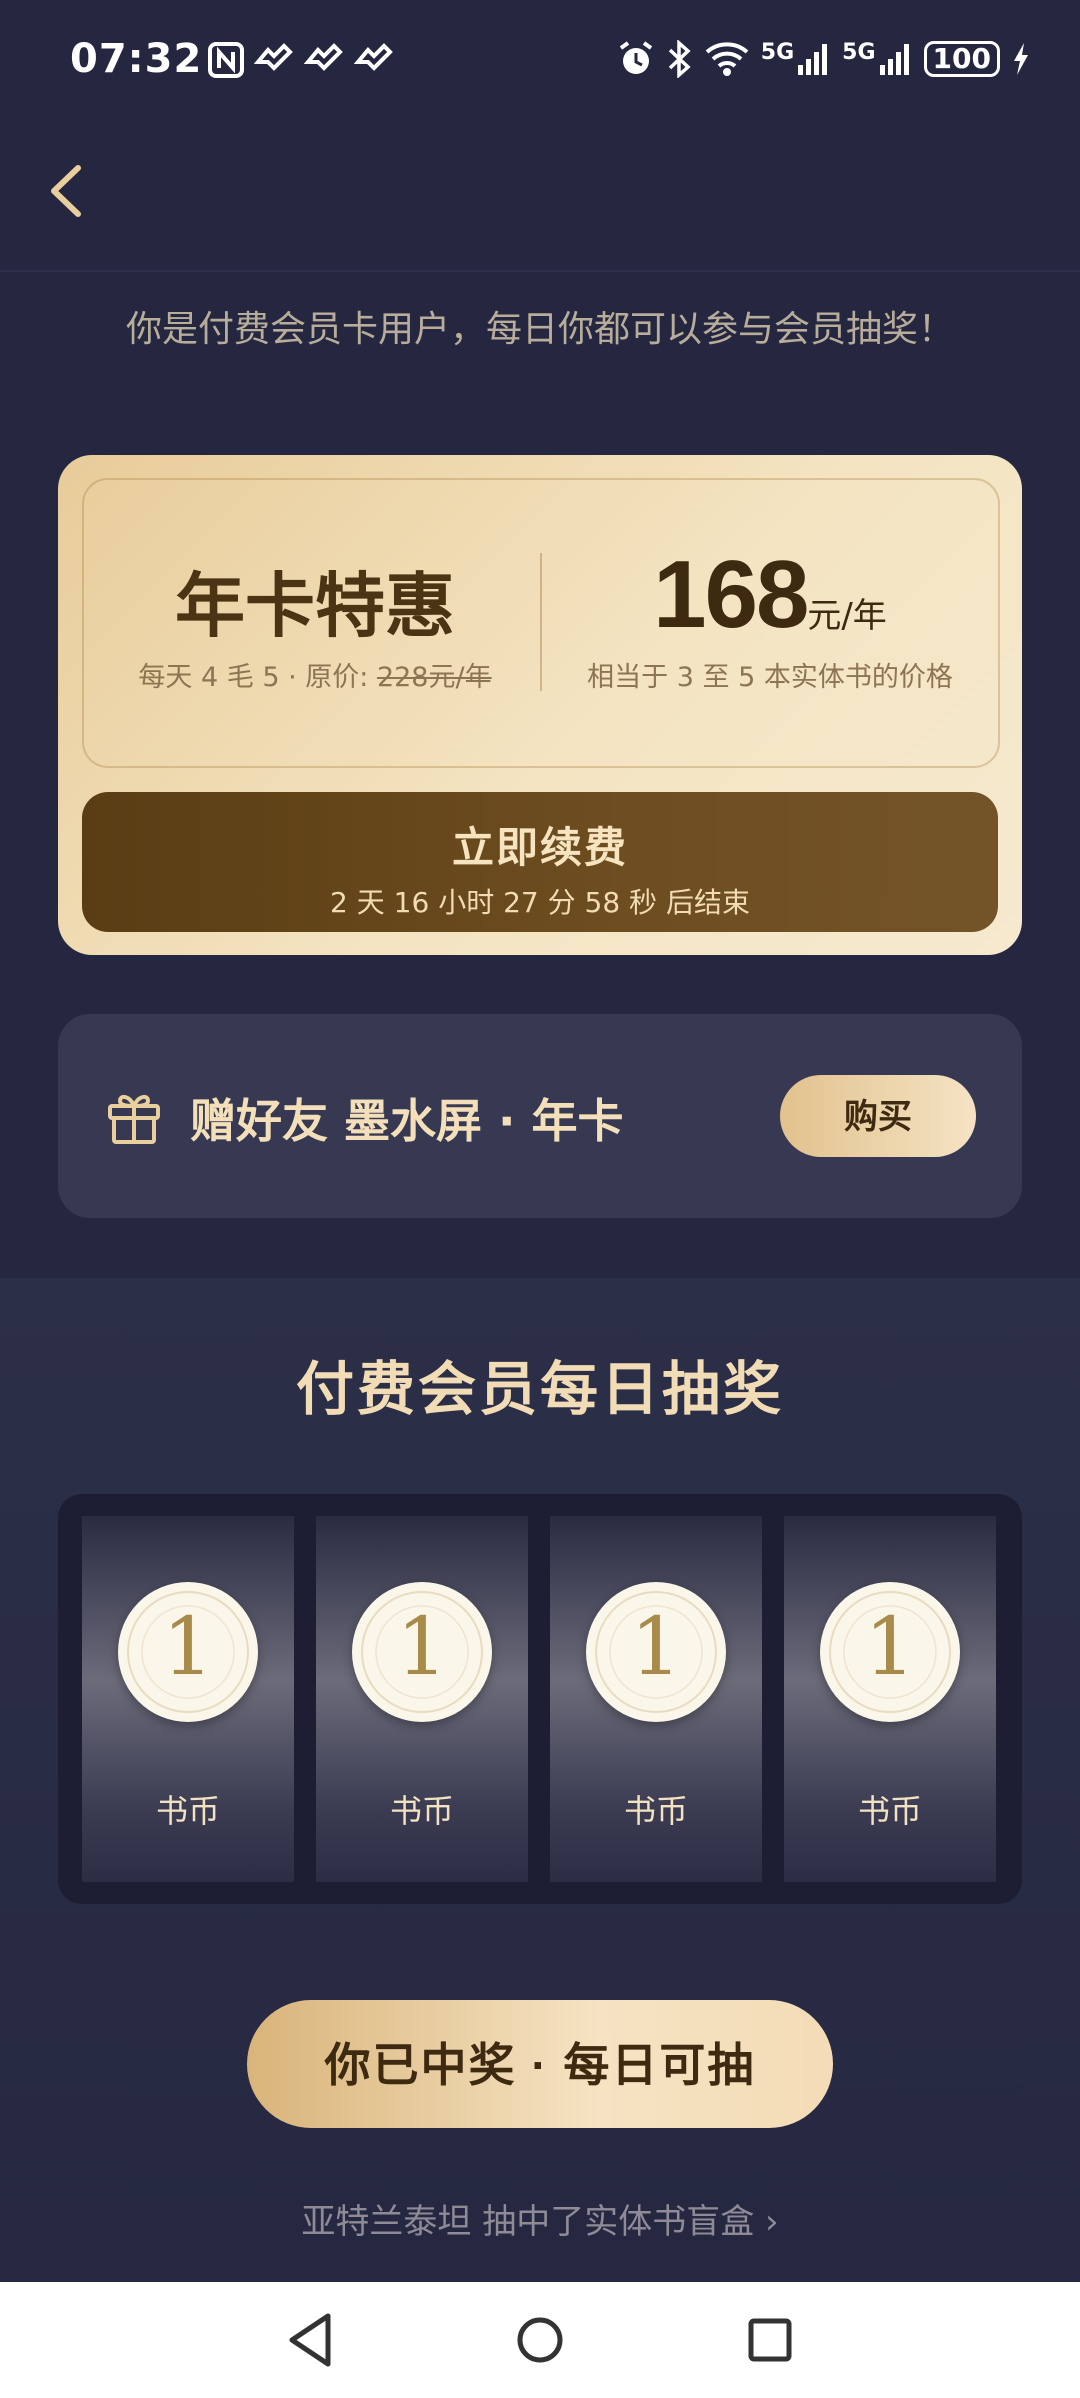 The height and width of the screenshot is (2398, 1080). What do you see at coordinates (540, 2064) in the screenshot?
I see `lottery-draw-button: 你已中奖 · 每日可抽` at bounding box center [540, 2064].